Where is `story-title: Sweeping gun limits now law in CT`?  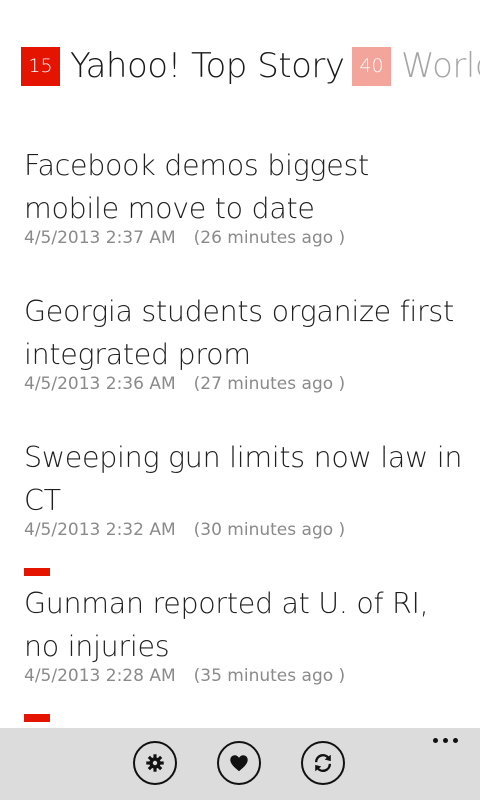 story-title: Sweeping gun limits now law in CT is located at coordinates (244, 479).